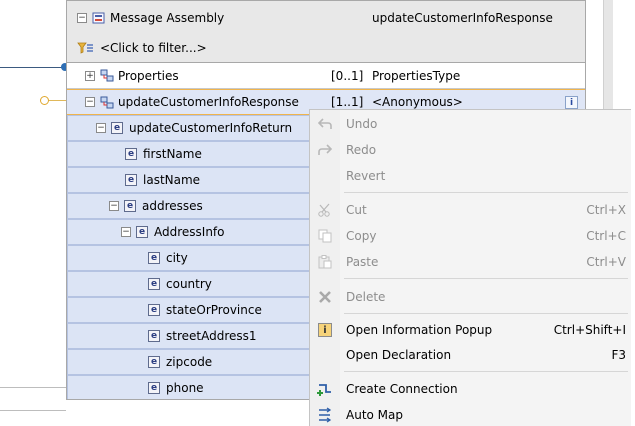 Image resolution: width=635 pixels, height=426 pixels. Describe the element at coordinates (589, 330) in the screenshot. I see `menu-shortcut: Ctrl+Shift+I` at that location.